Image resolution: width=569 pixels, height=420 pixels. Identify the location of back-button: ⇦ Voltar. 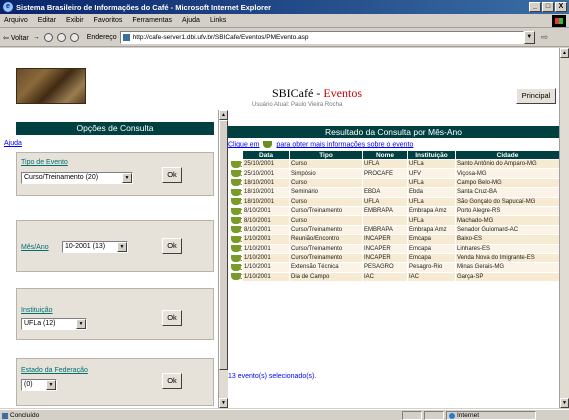
(16, 38).